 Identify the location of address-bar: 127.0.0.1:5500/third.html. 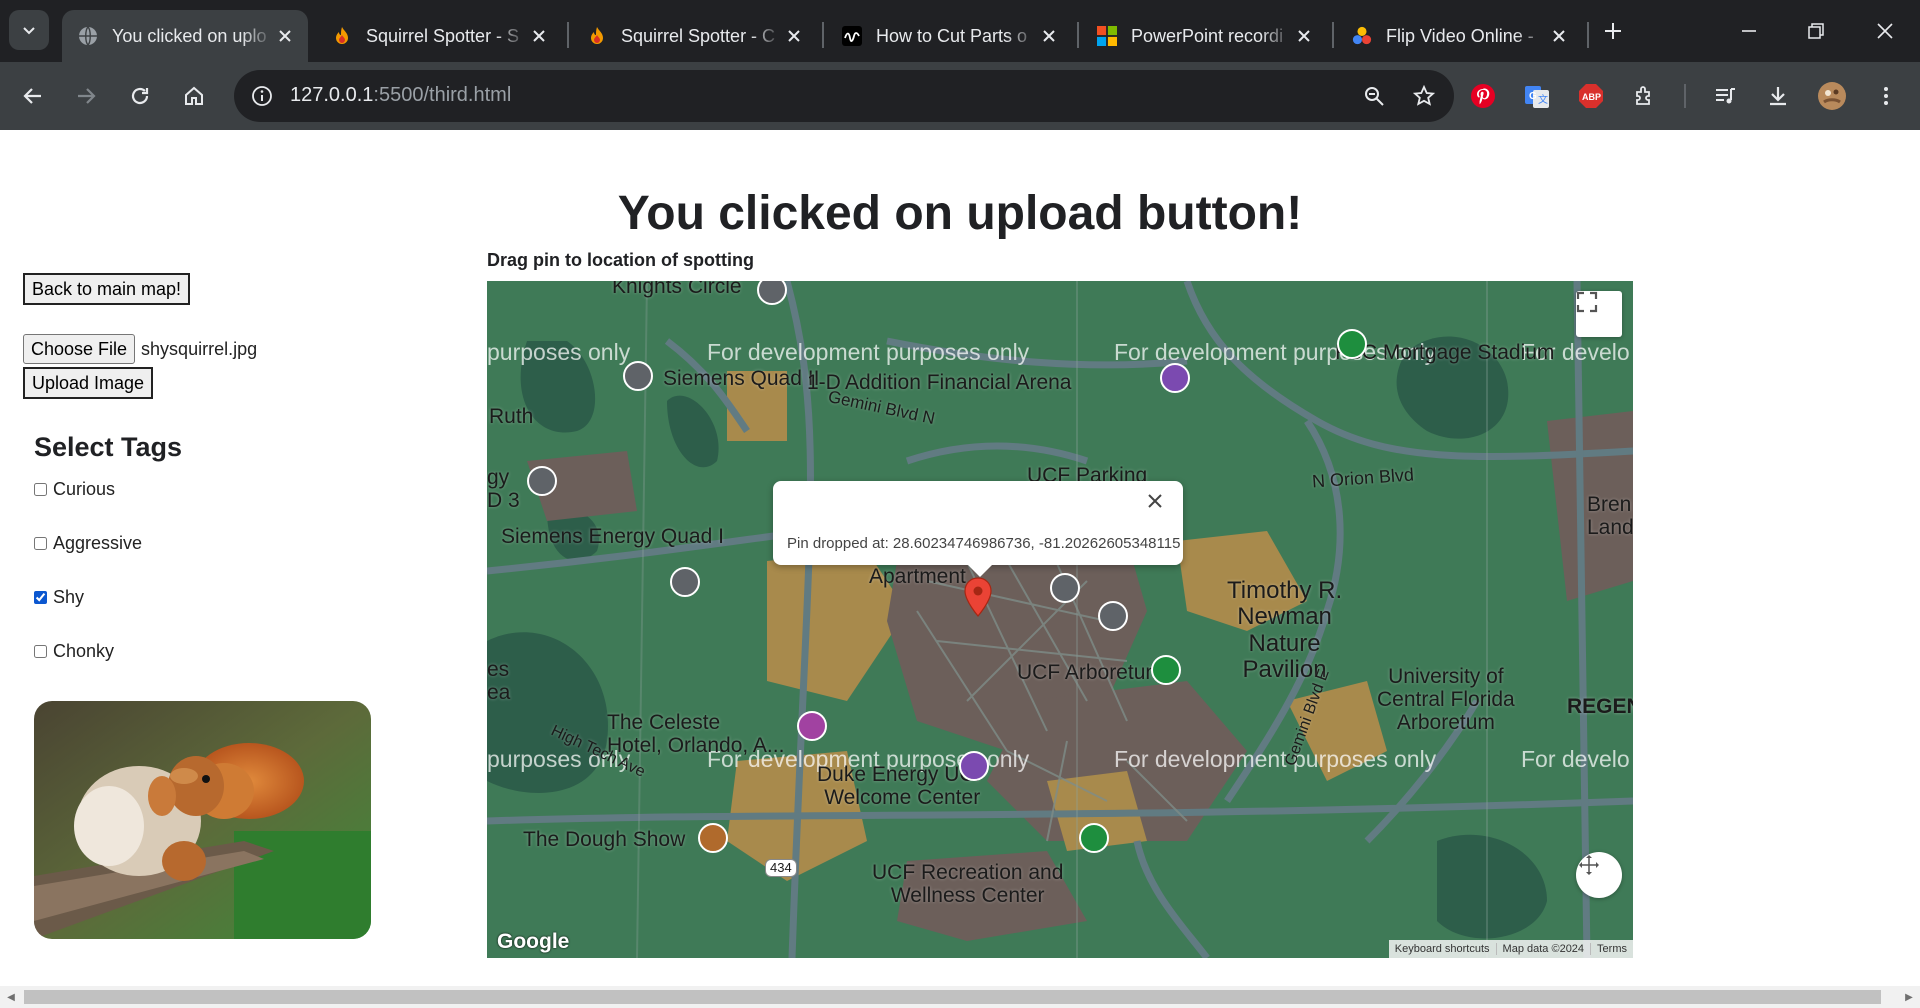
(844, 96).